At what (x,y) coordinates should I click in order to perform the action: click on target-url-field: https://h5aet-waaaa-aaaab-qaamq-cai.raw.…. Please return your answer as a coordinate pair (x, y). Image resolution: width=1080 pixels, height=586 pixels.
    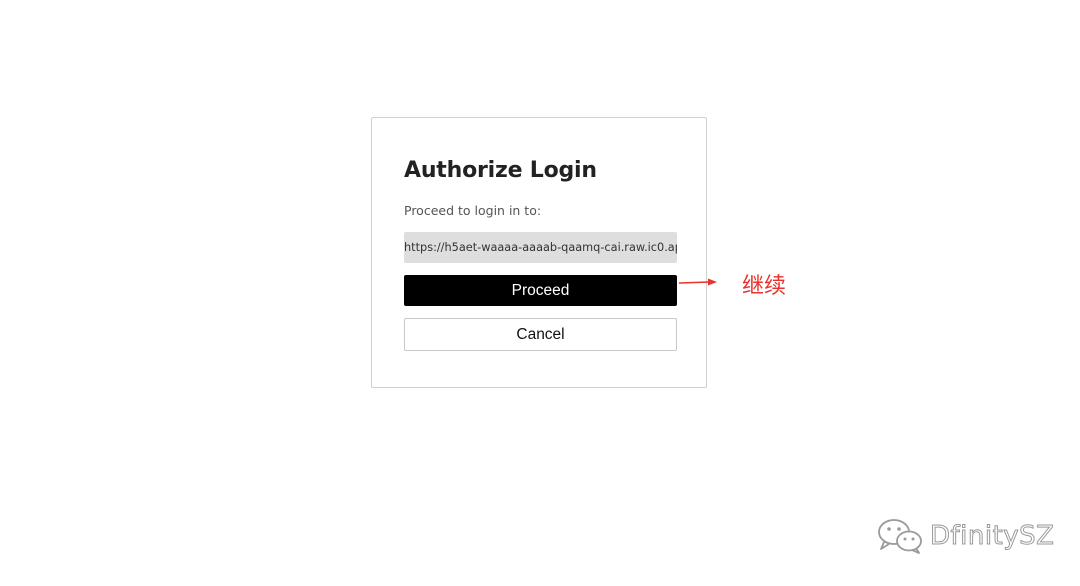
    Looking at the image, I should click on (540, 247).